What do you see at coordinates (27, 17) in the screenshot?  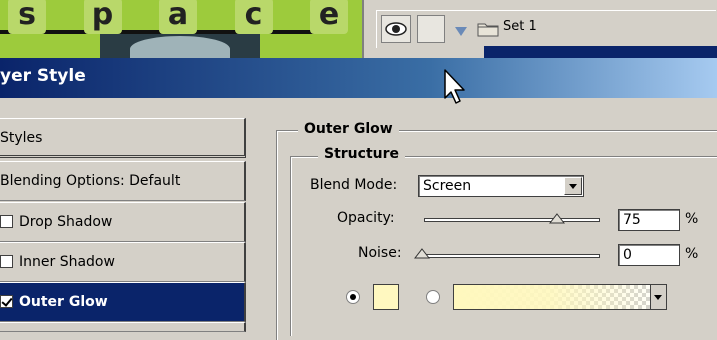 I see `artwork-letter: s` at bounding box center [27, 17].